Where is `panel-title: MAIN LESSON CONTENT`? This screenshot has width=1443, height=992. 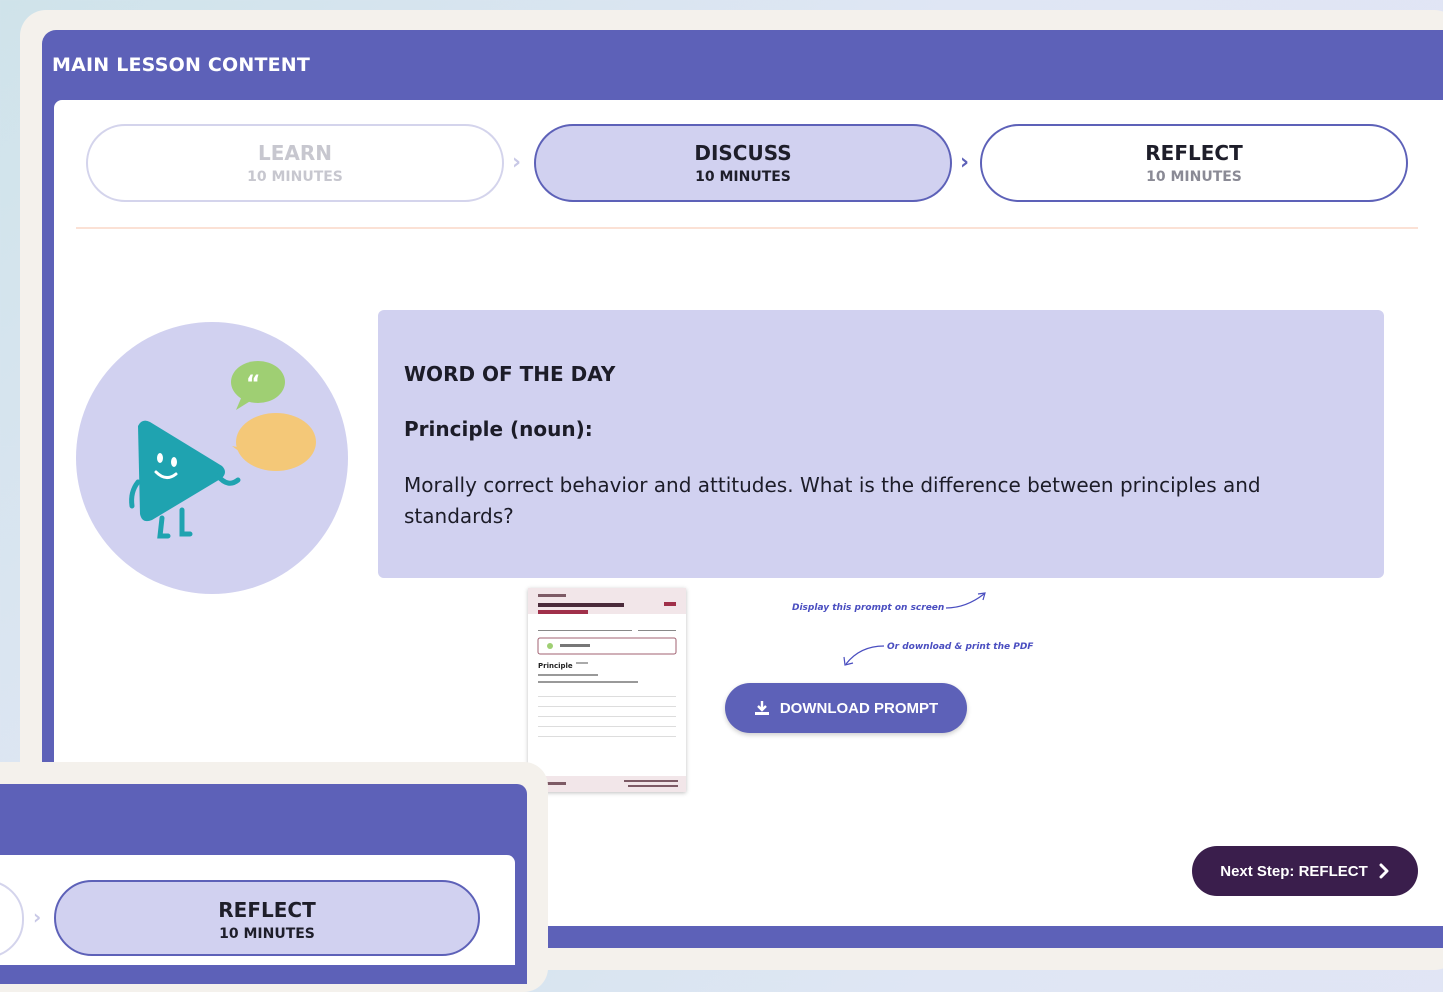
panel-title: MAIN LESSON CONTENT is located at coordinates (181, 65).